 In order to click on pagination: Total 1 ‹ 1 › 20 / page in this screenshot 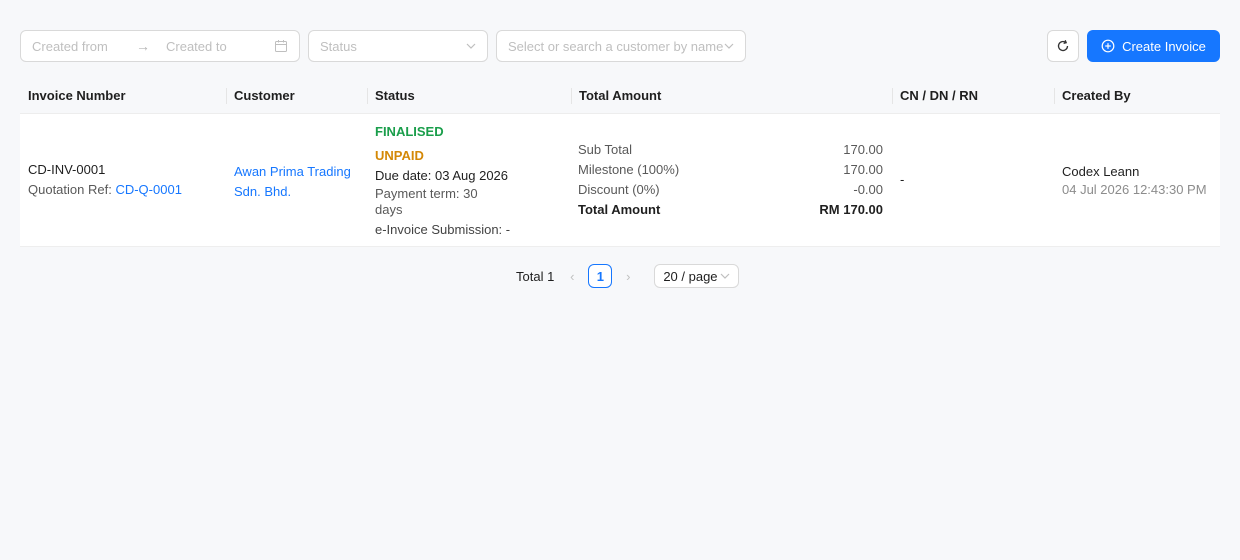, I will do `click(628, 276)`.